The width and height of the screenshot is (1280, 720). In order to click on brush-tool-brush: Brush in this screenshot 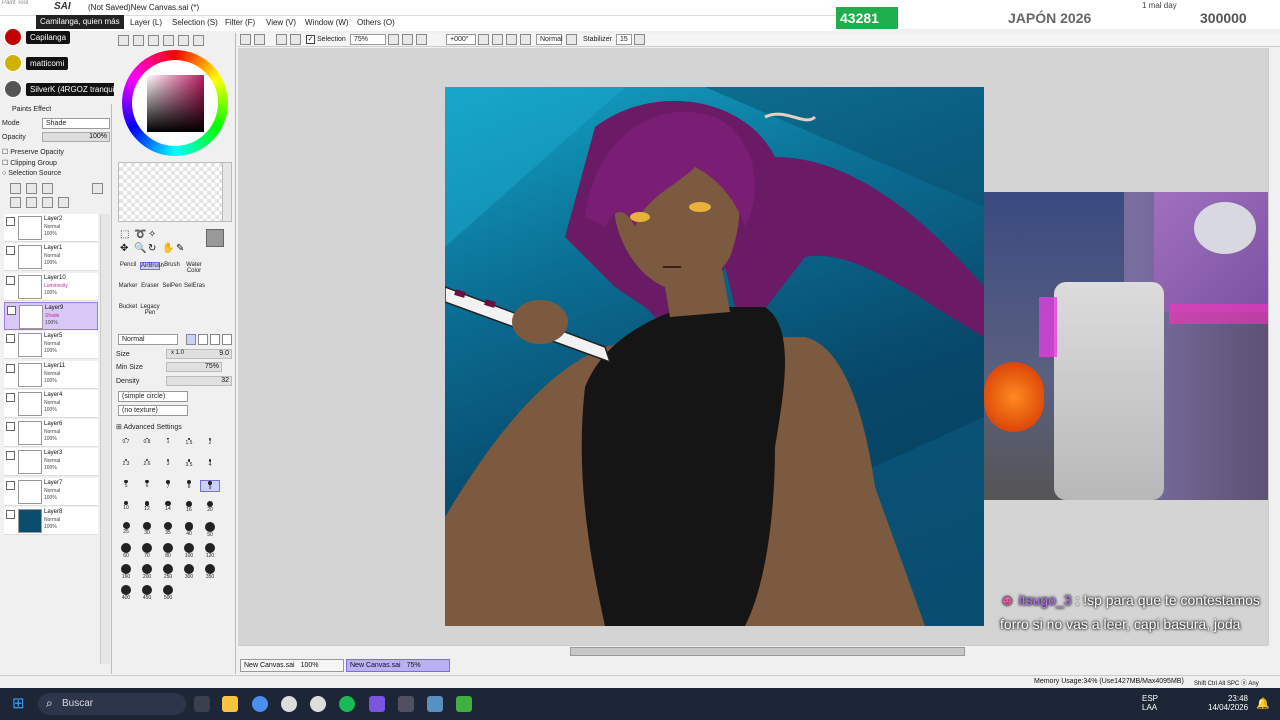, I will do `click(172, 265)`.